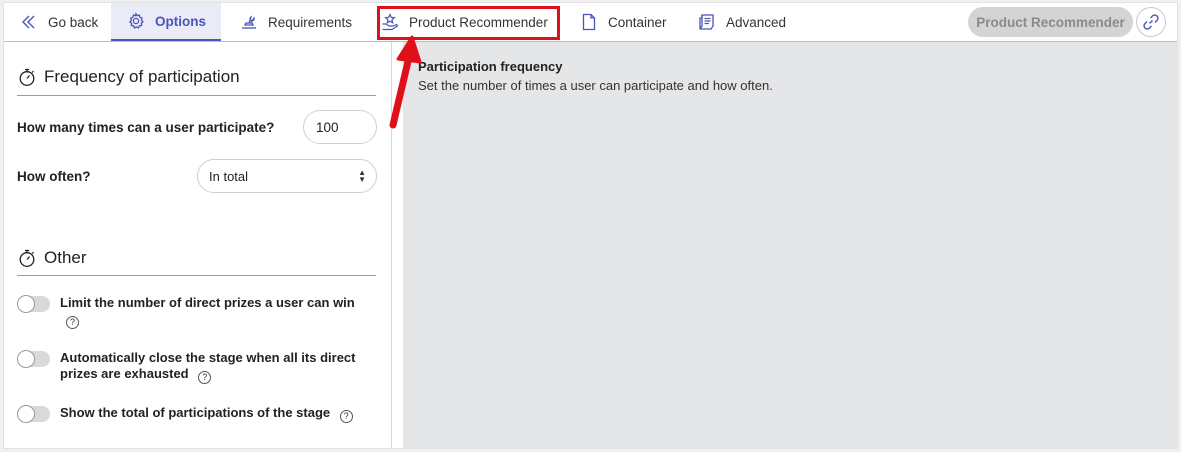 The width and height of the screenshot is (1181, 452). I want to click on go-back-label: Go back, so click(73, 22).